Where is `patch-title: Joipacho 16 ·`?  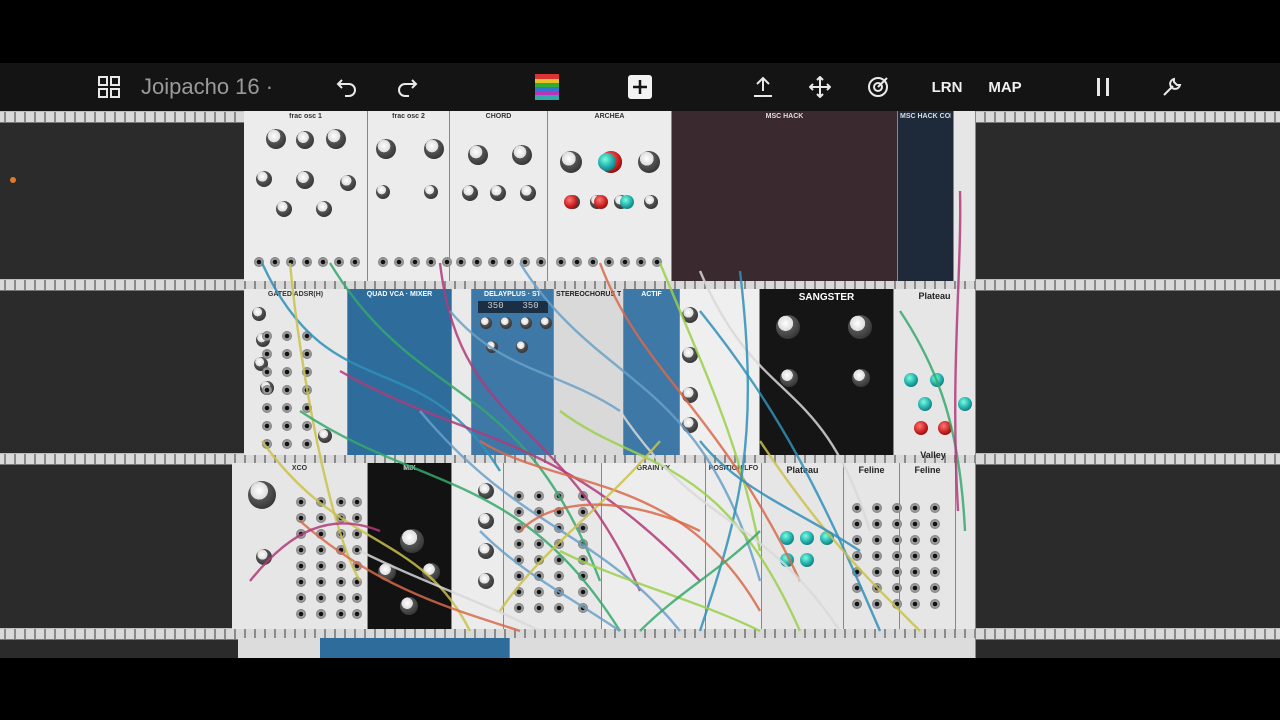
patch-title: Joipacho 16 · is located at coordinates (207, 87).